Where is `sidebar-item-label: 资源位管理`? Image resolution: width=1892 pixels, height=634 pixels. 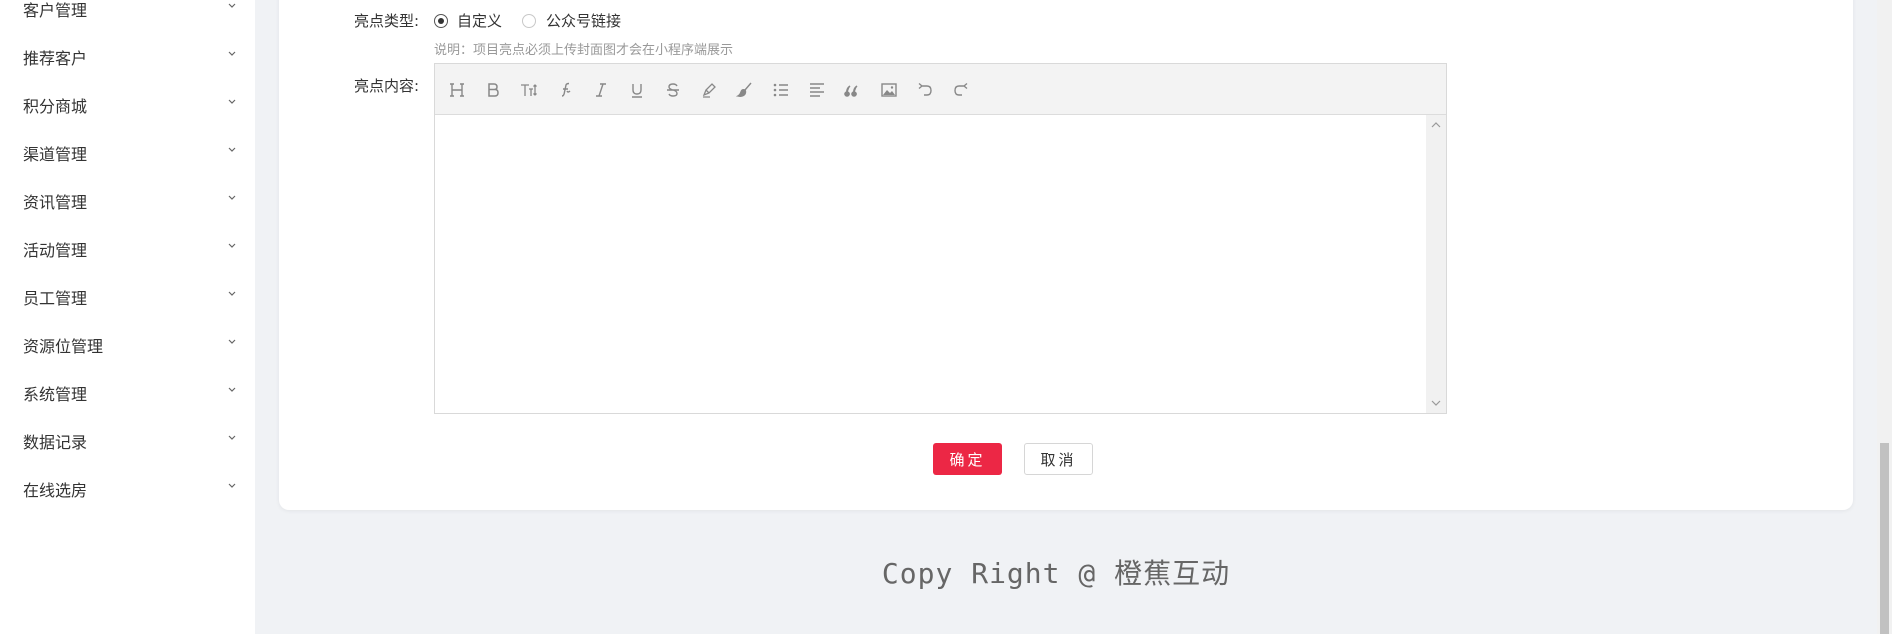
sidebar-item-label: 资源位管理 is located at coordinates (63, 346).